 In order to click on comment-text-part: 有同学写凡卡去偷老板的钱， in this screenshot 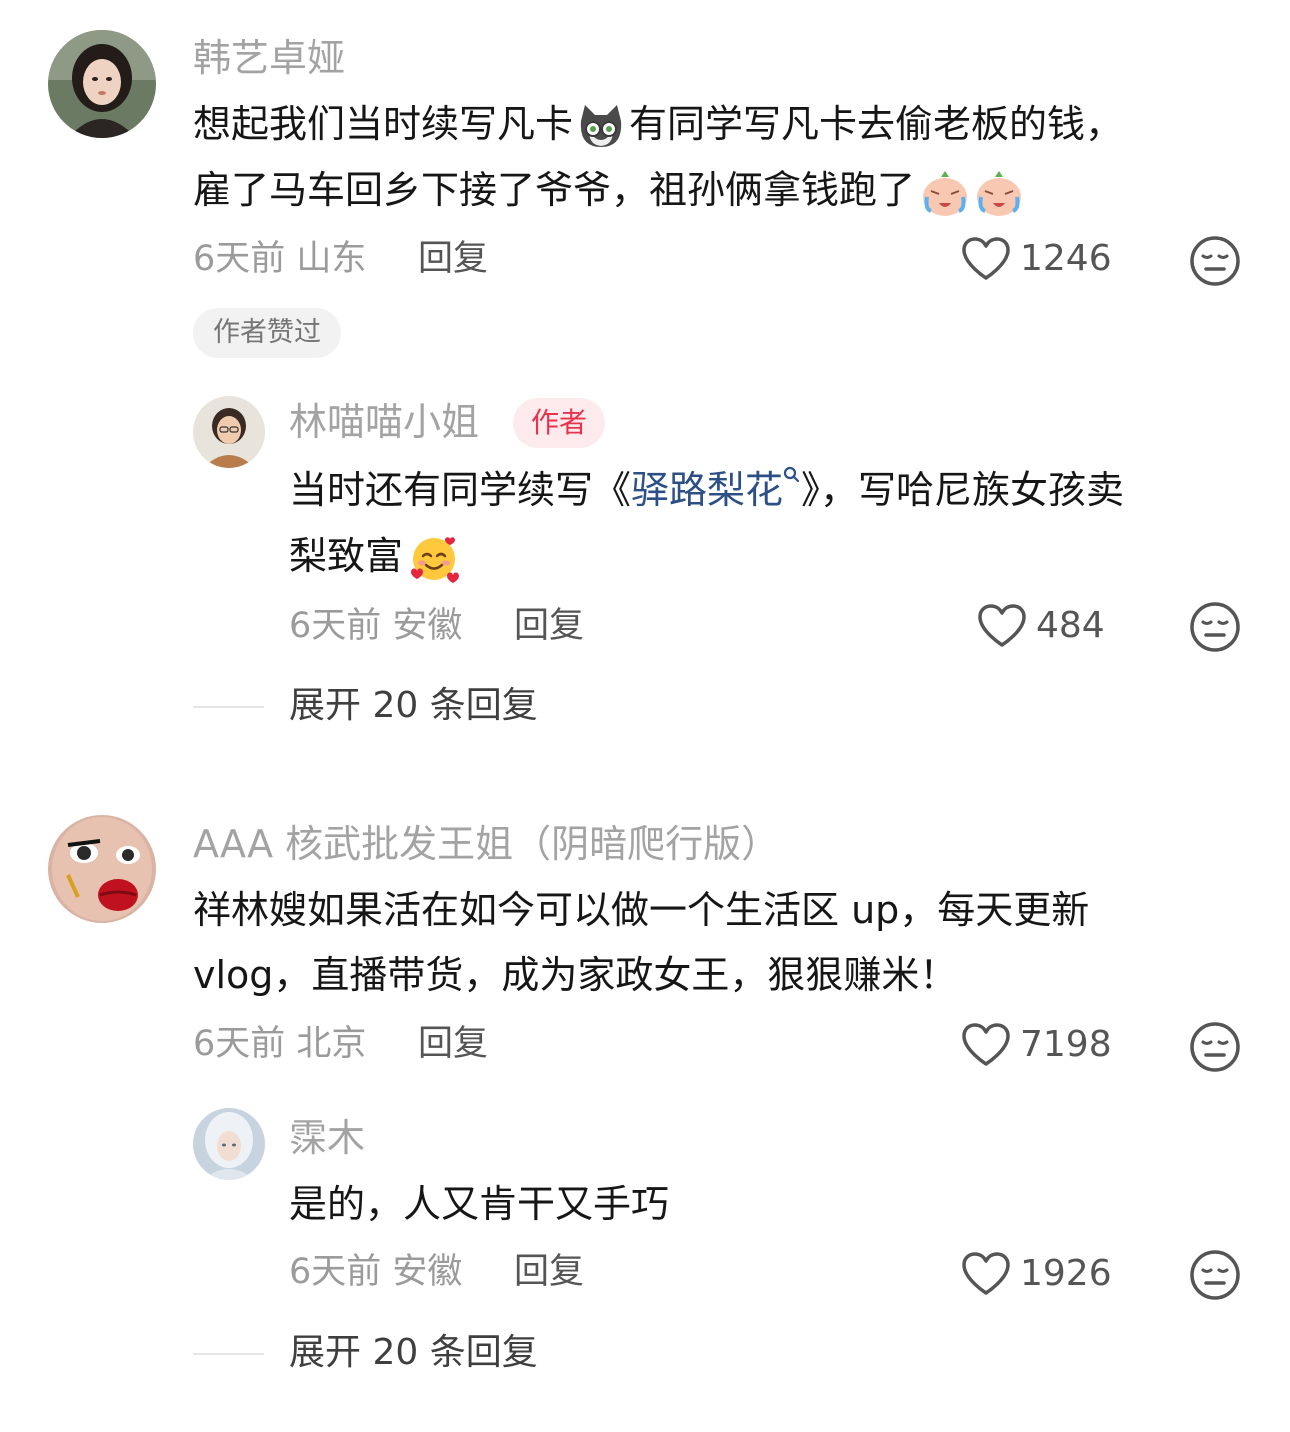, I will do `click(876, 124)`.